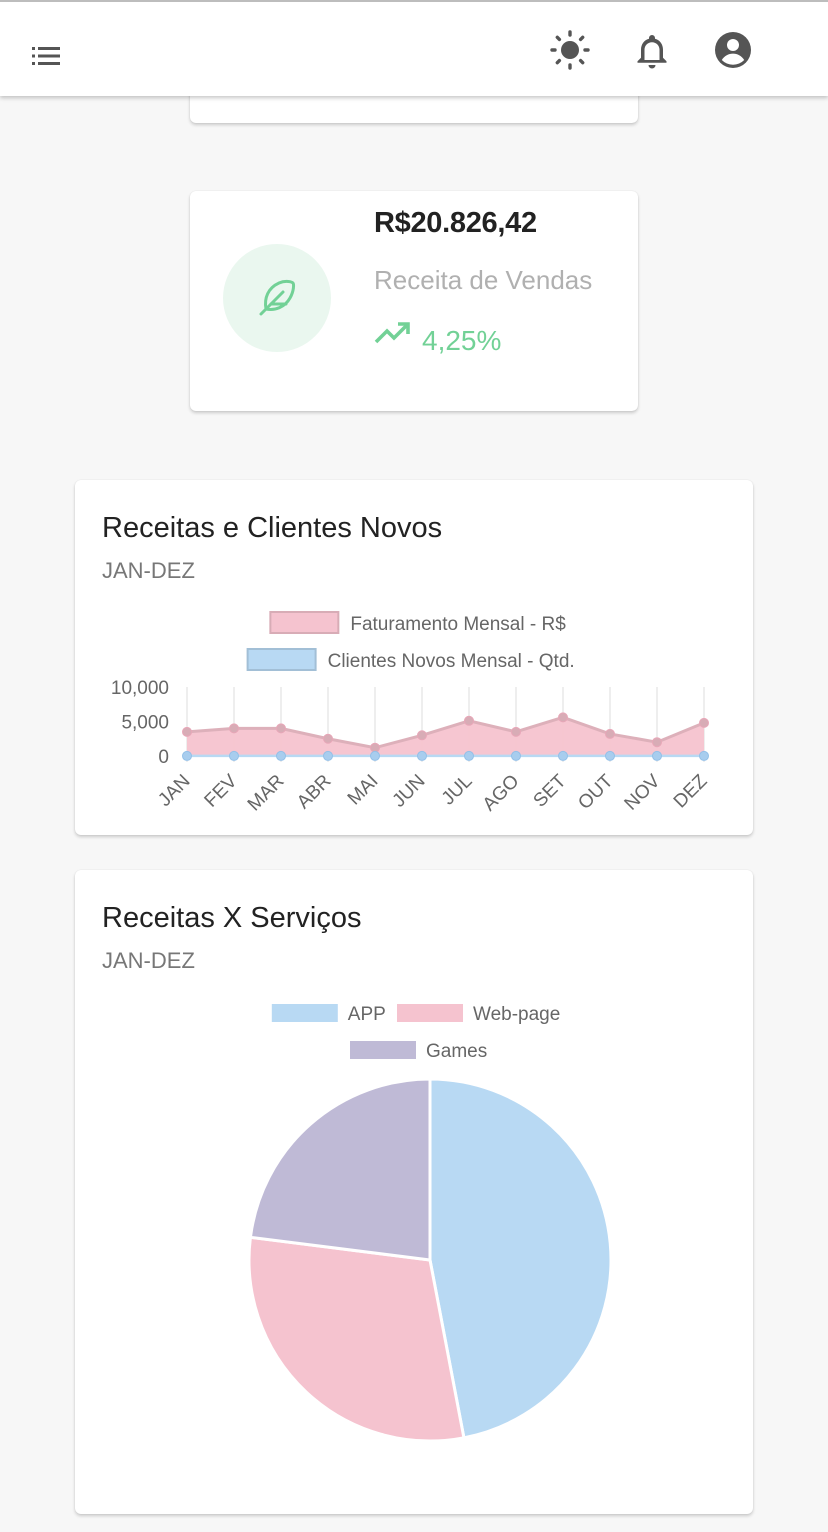 Image resolution: width=828 pixels, height=1532 pixels. Describe the element at coordinates (414, 48) in the screenshot. I see `app-bar` at that location.